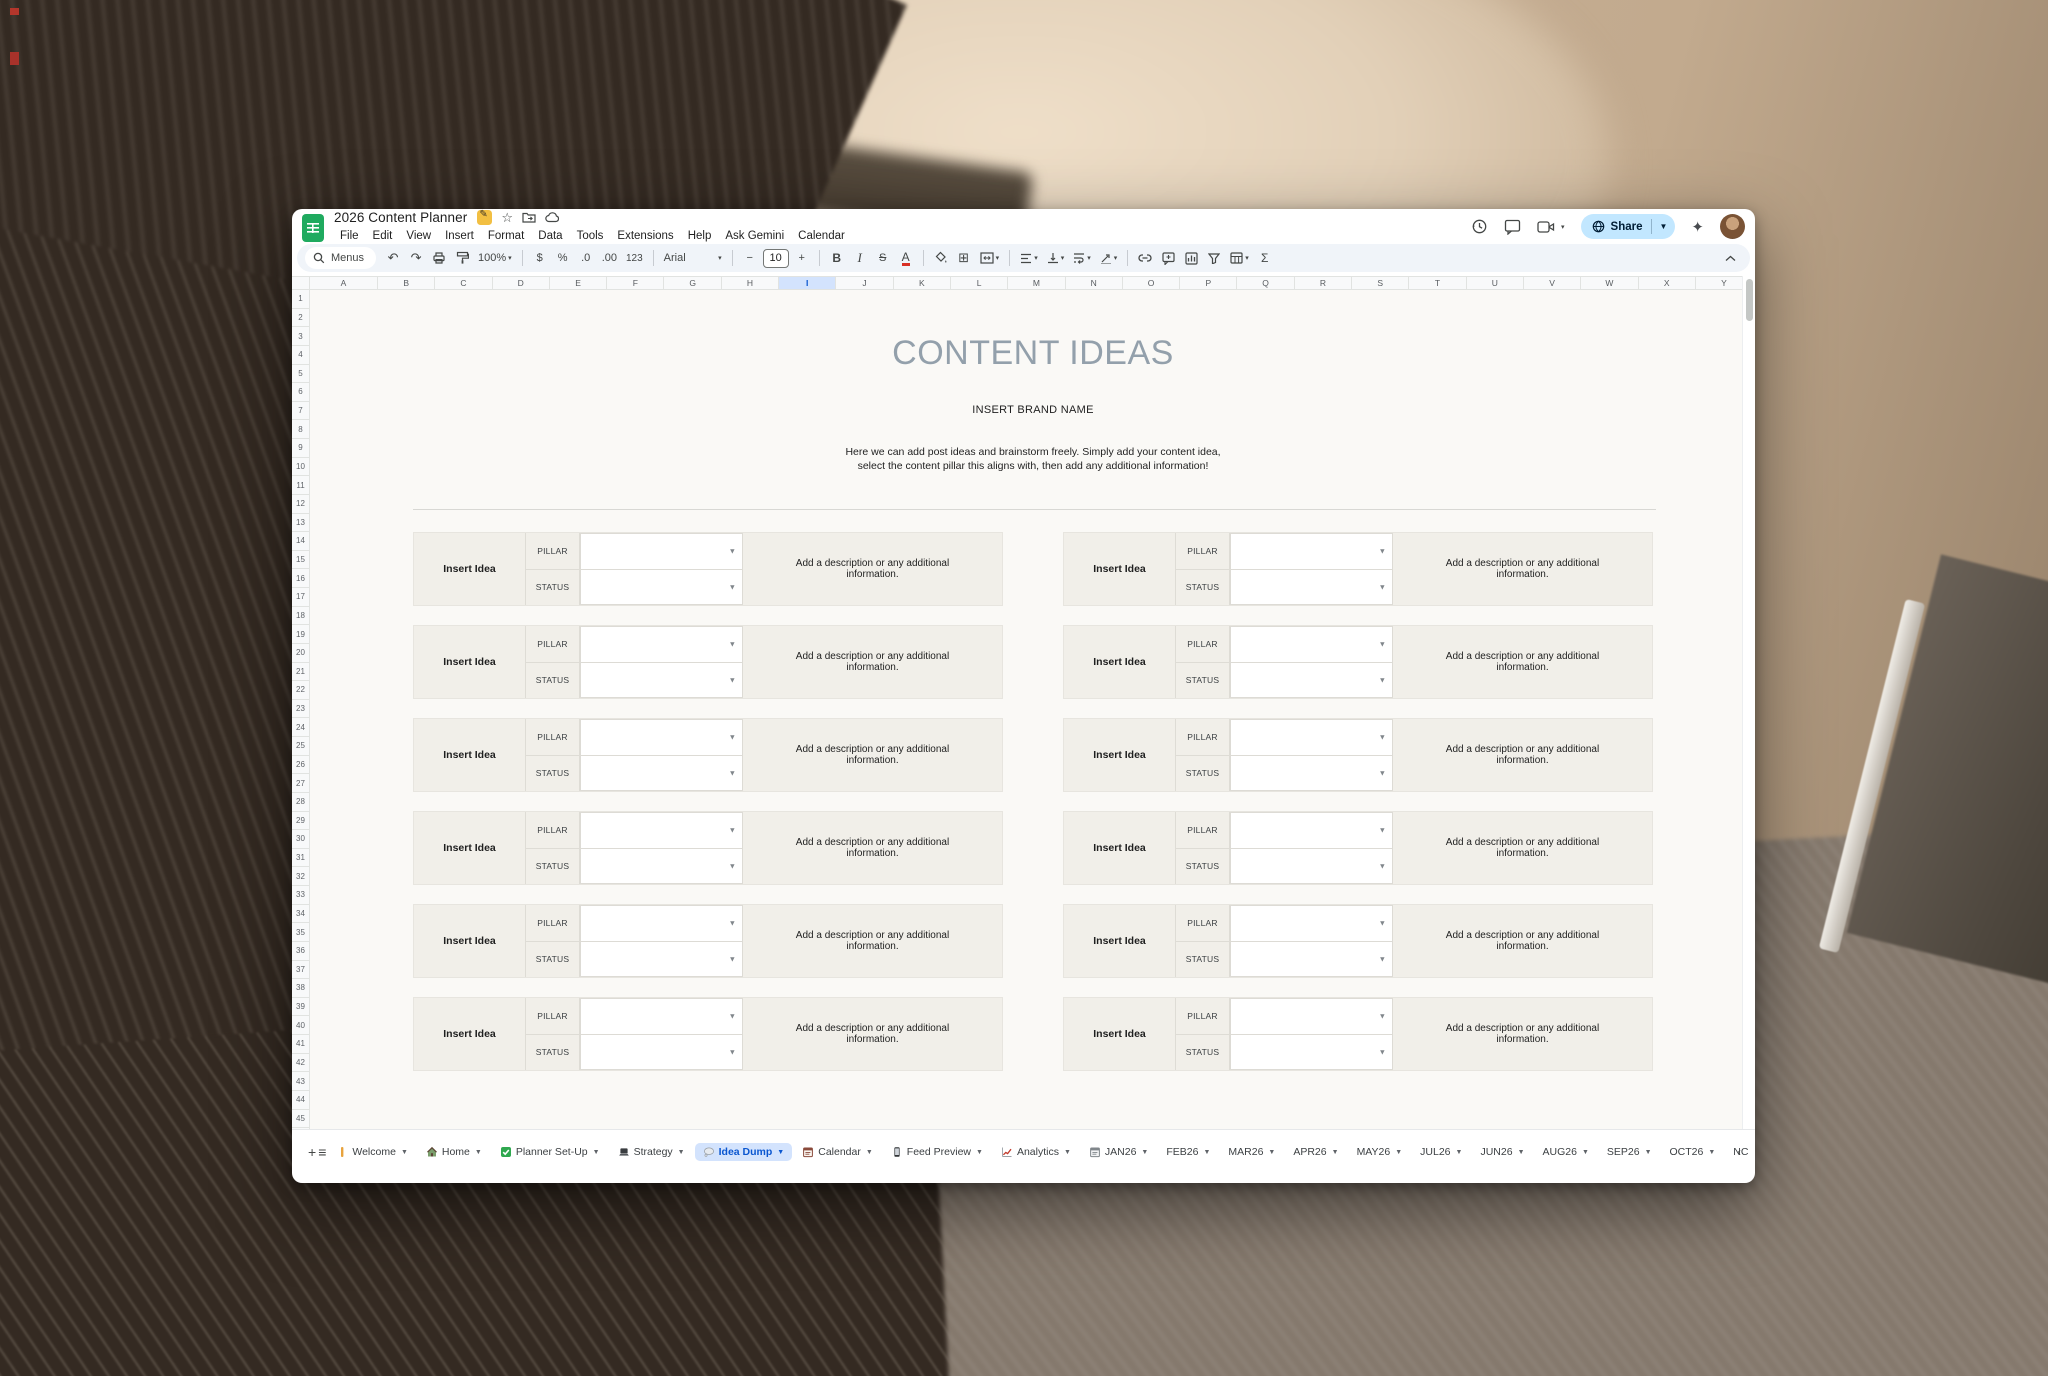  What do you see at coordinates (1151, 283) in the screenshot?
I see `column-header-o: O` at bounding box center [1151, 283].